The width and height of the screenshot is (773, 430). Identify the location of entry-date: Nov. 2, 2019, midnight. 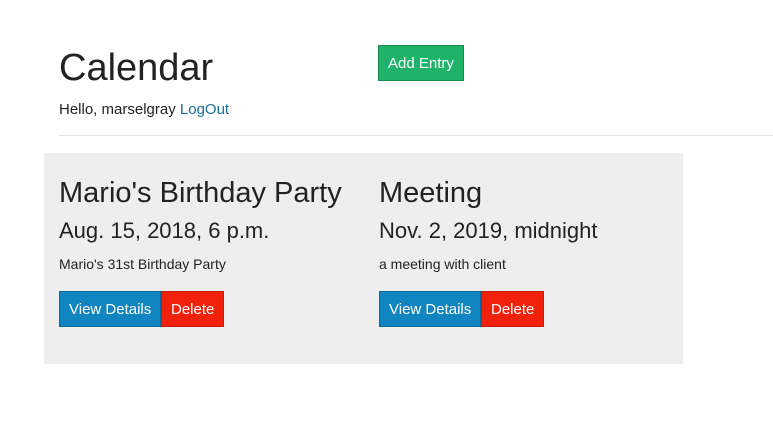
(488, 230).